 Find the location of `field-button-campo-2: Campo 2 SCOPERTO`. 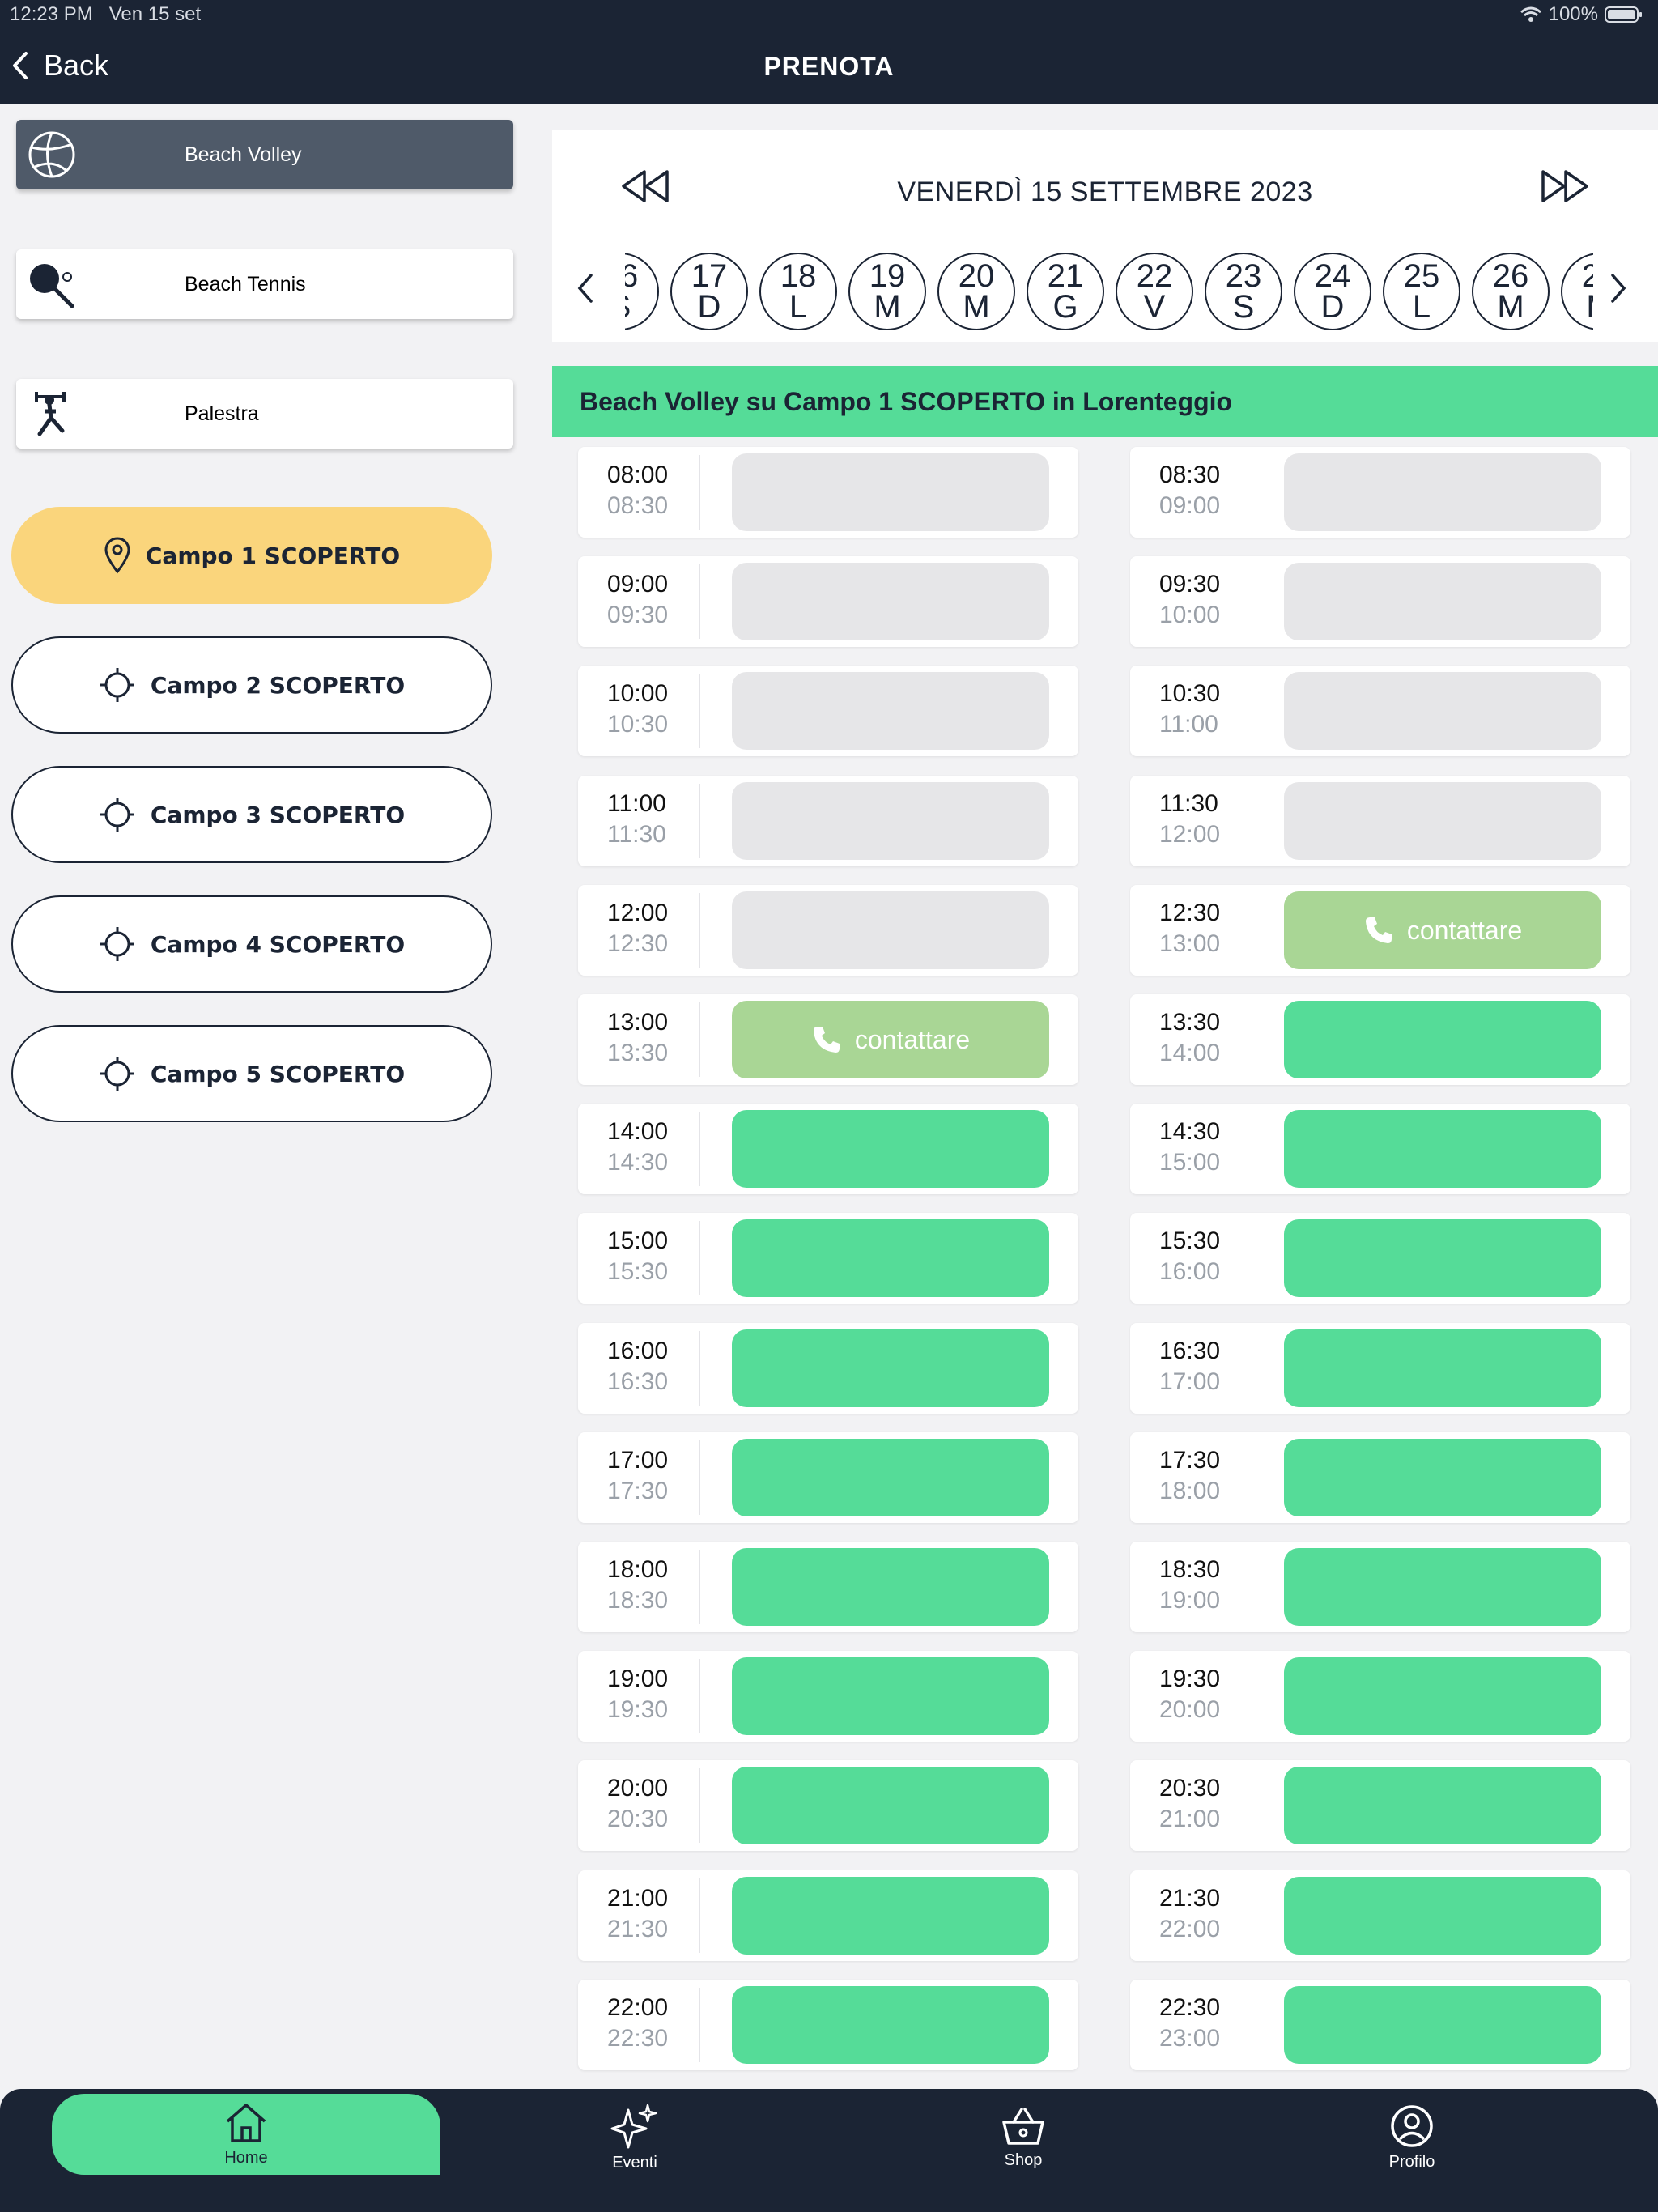

field-button-campo-2: Campo 2 SCOPERTO is located at coordinates (251, 685).